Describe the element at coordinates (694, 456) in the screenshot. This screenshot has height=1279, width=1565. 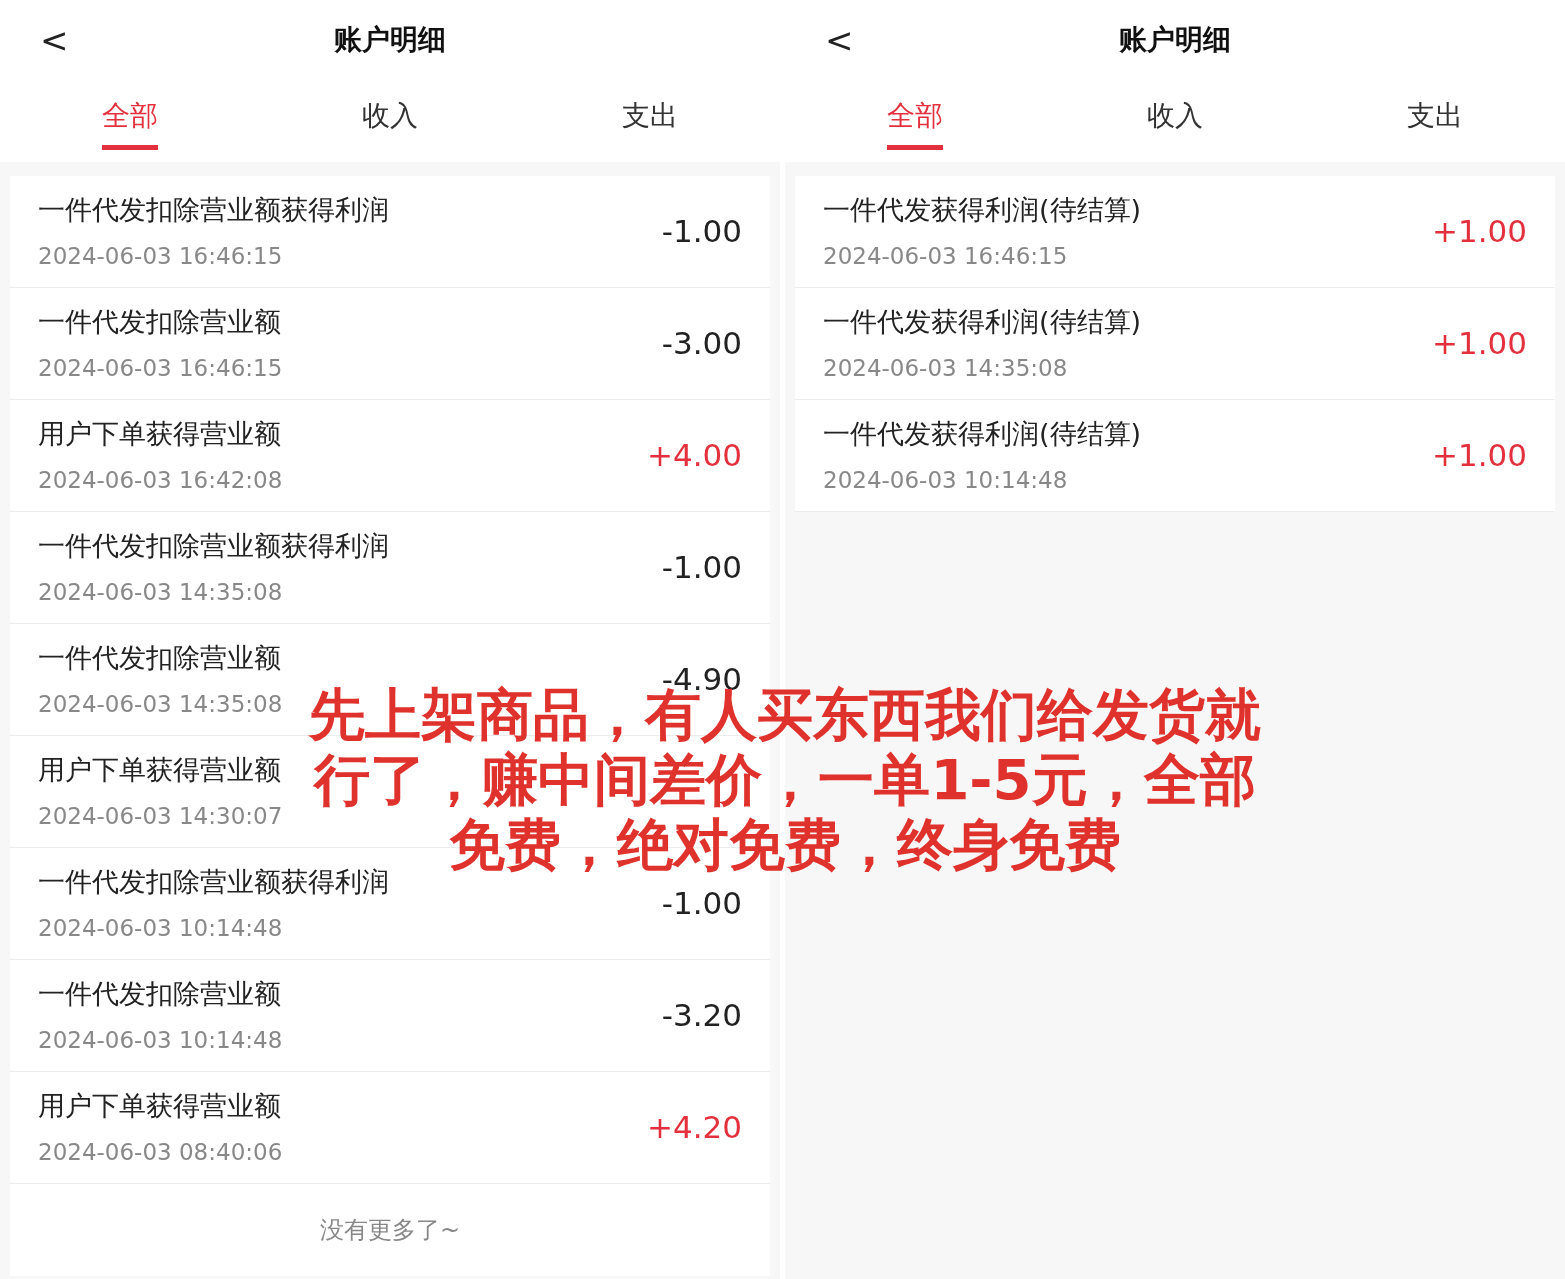
I see `transaction-amount: +4.00` at that location.